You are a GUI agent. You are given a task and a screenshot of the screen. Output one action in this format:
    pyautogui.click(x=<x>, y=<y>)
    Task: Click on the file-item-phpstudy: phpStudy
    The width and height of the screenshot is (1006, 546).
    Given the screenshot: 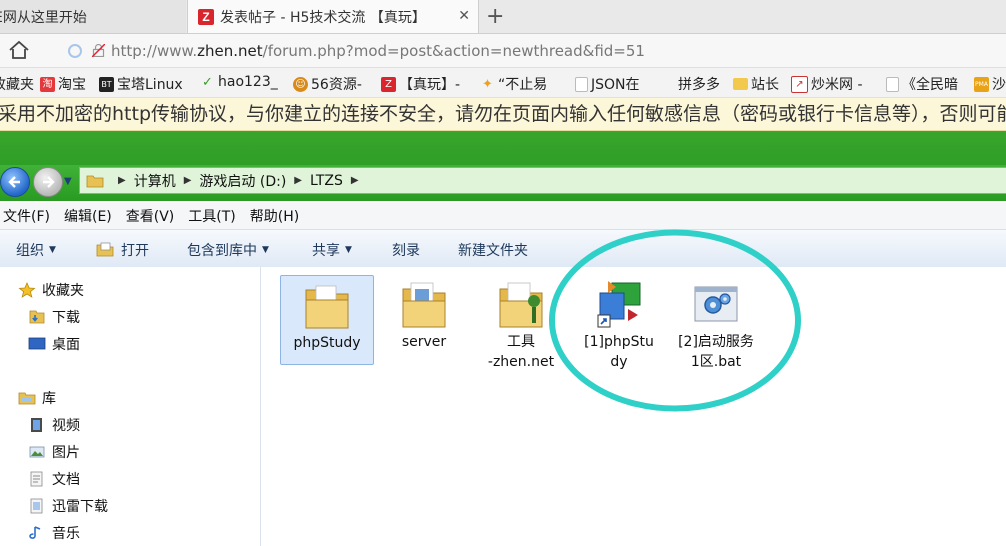 What is the action you would take?
    pyautogui.click(x=327, y=320)
    